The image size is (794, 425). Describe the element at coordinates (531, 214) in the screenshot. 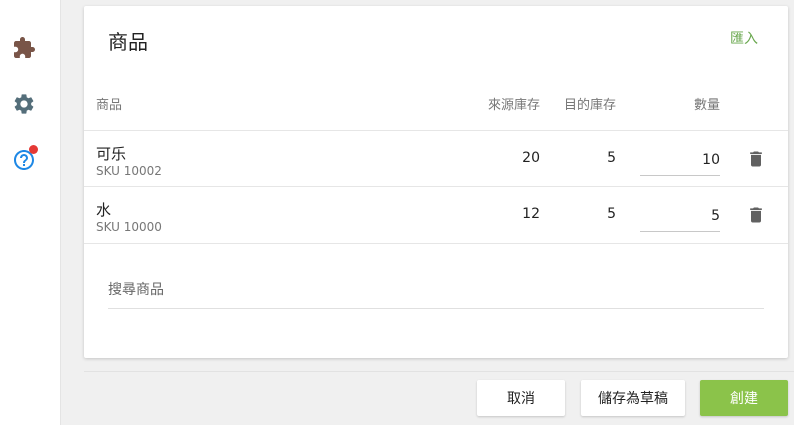

I see `source-stock-value: 12` at that location.